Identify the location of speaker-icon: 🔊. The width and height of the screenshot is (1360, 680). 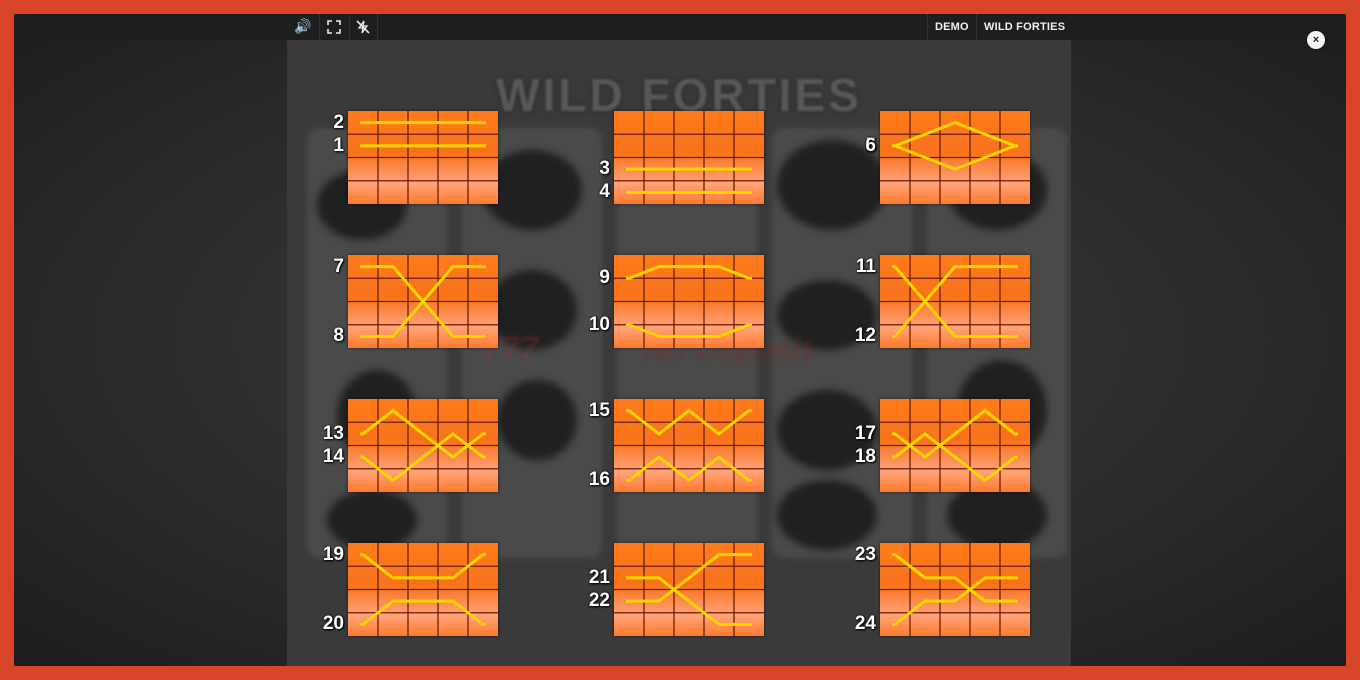
(303, 27).